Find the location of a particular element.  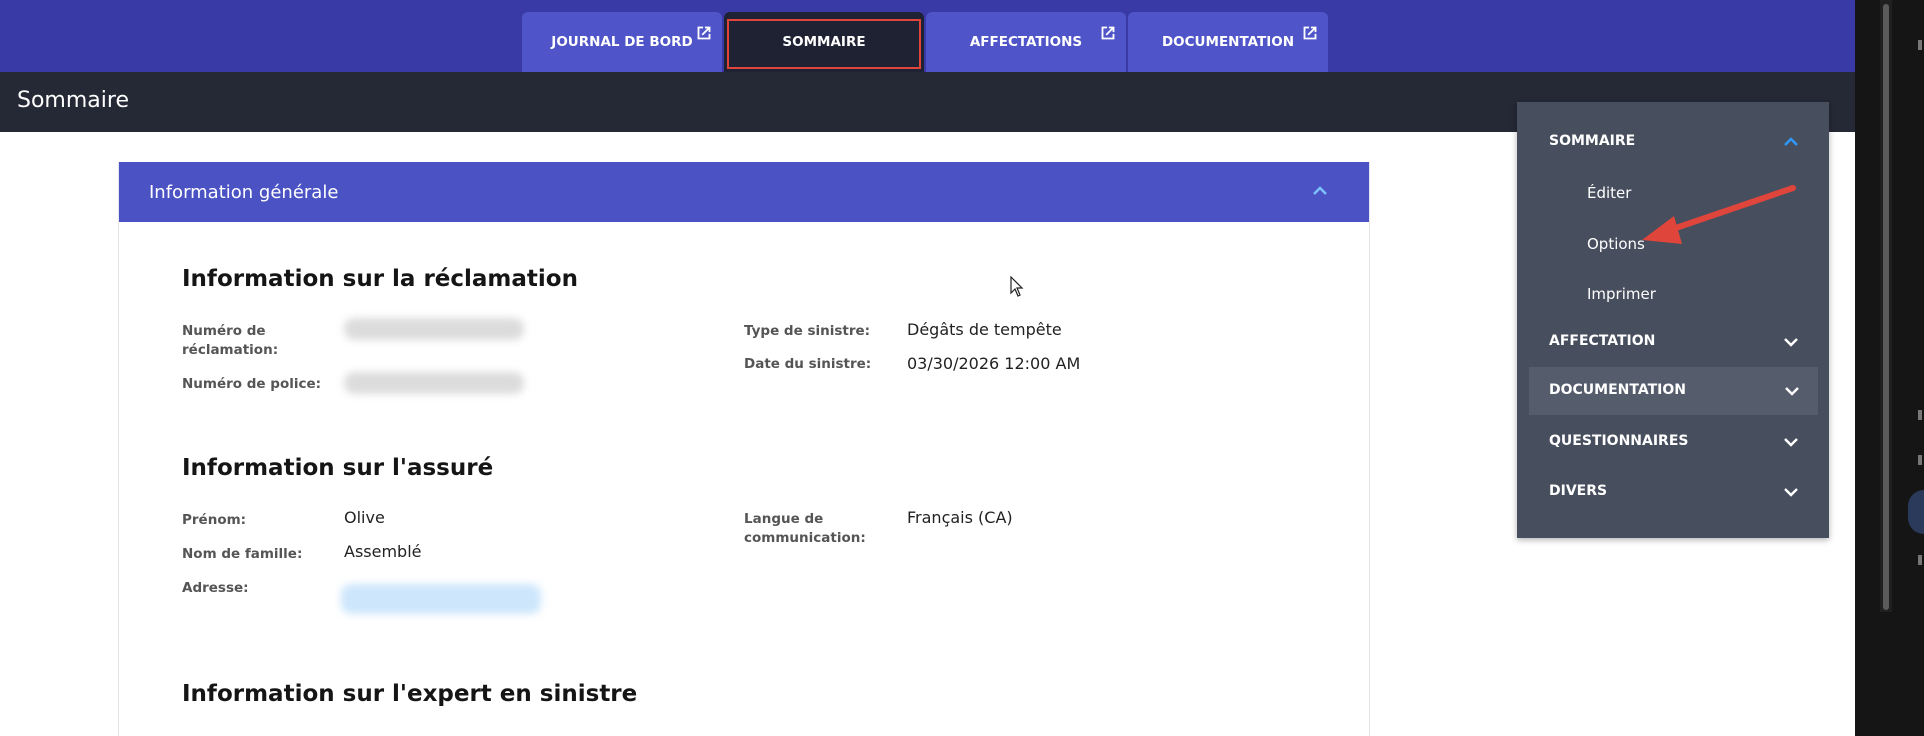

tab-label: DOCUMENTATION is located at coordinates (1228, 42).